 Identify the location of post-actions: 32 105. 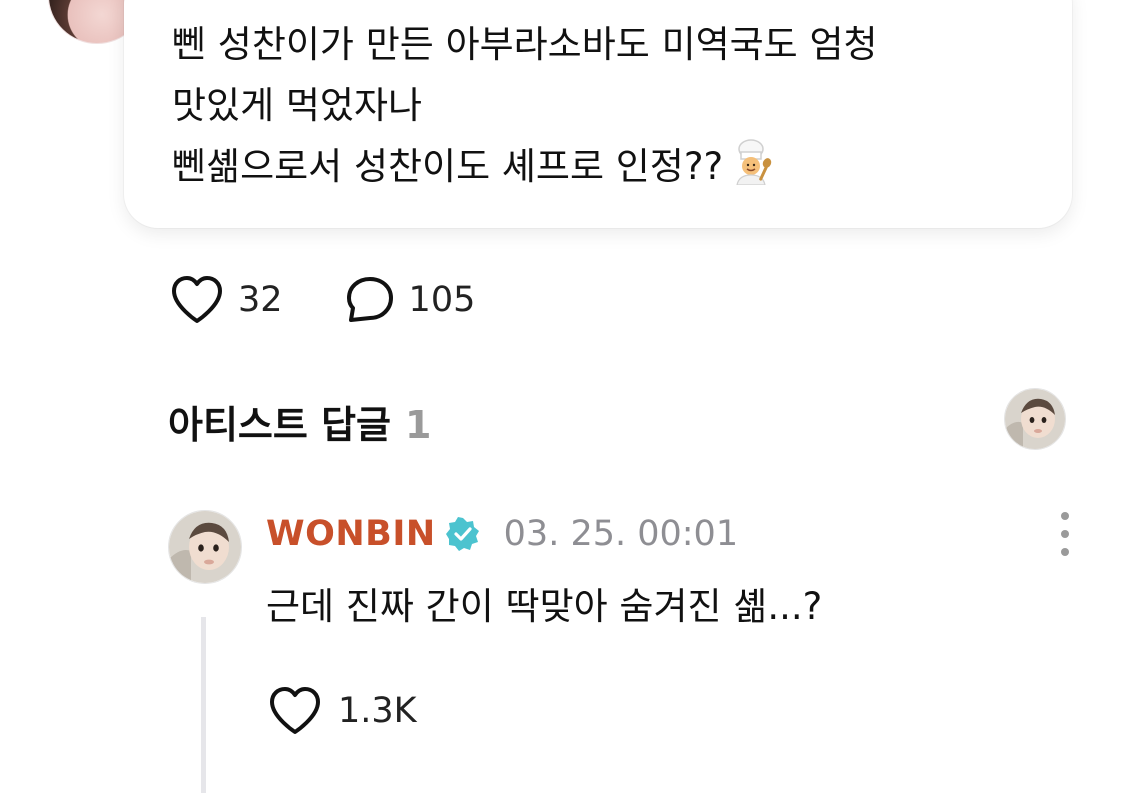
(322, 300).